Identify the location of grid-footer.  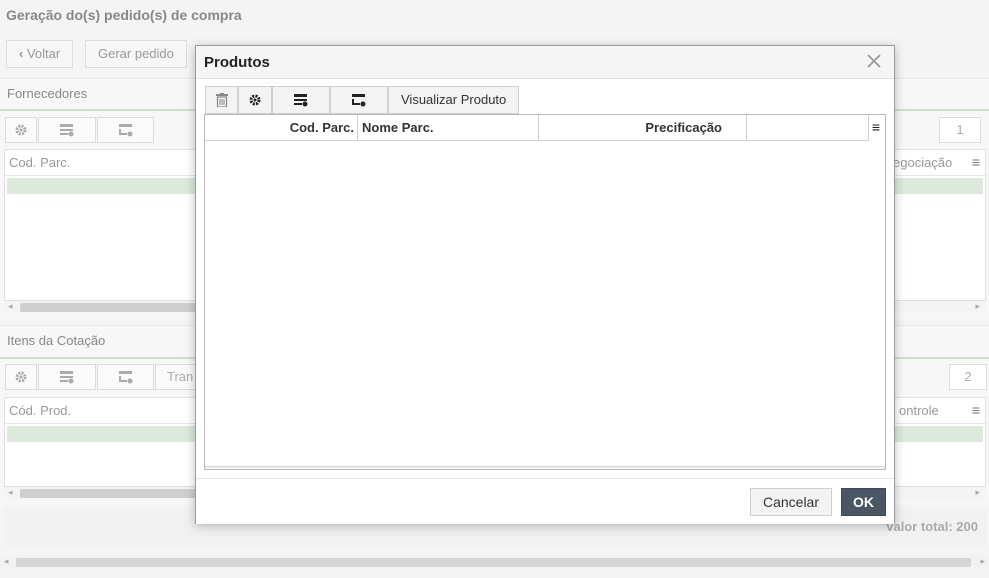
(545, 467).